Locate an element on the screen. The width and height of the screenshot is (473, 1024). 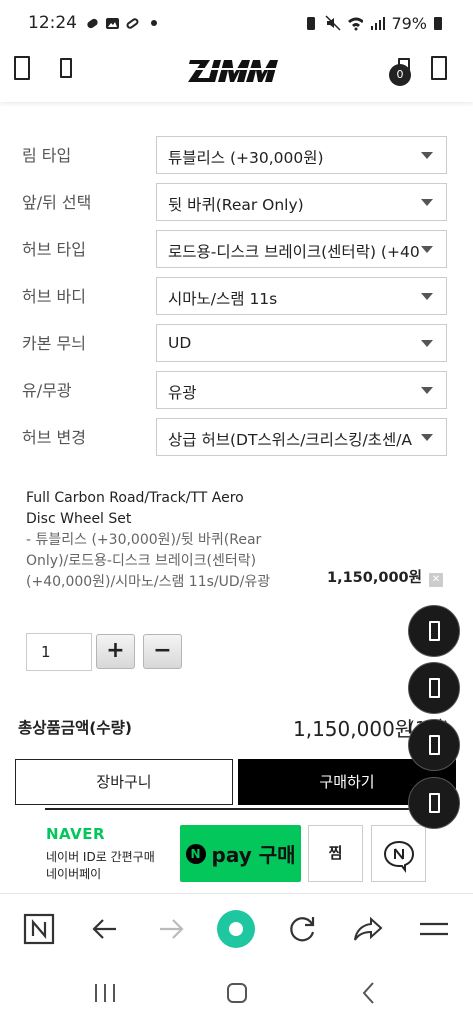
option-select-rim-type: 튜블리스 (+30,000원) is located at coordinates (301, 155).